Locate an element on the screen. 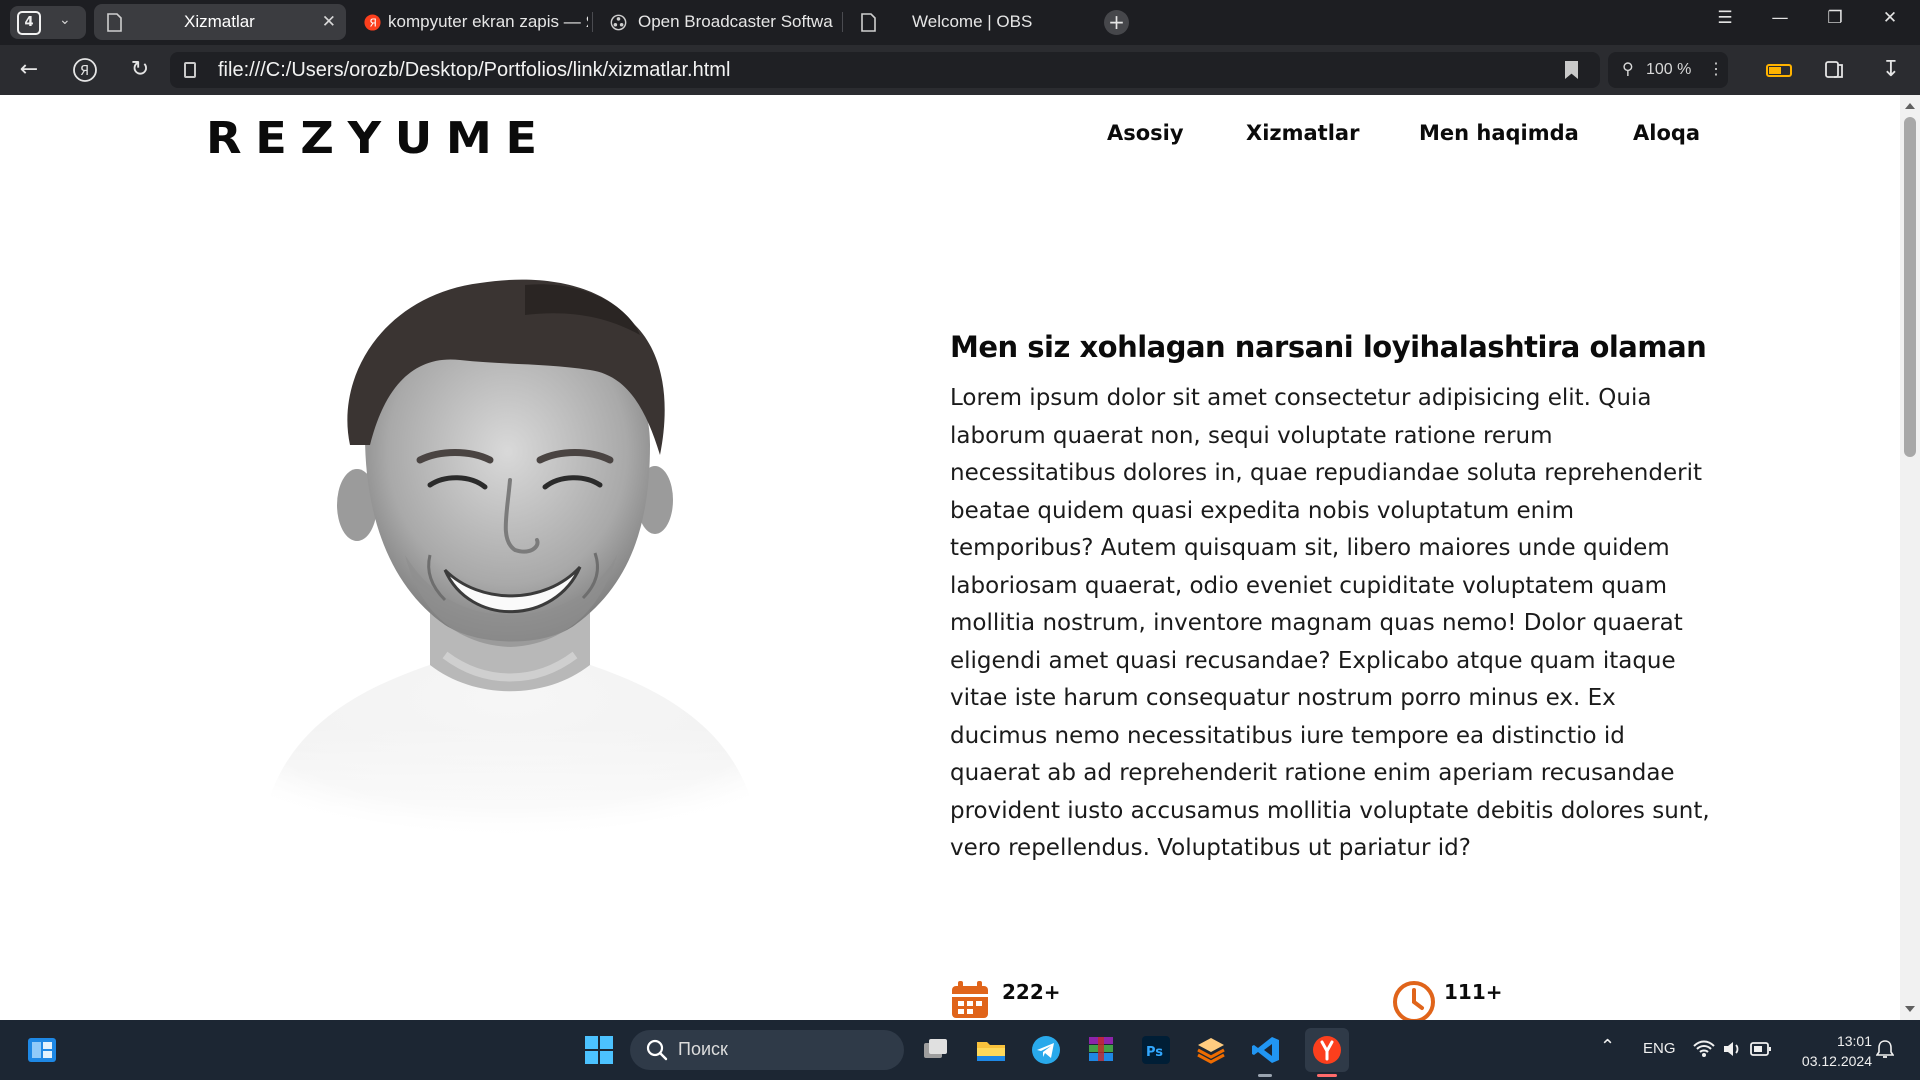 The height and width of the screenshot is (1080, 1920). layers-app-icon is located at coordinates (1211, 1050).